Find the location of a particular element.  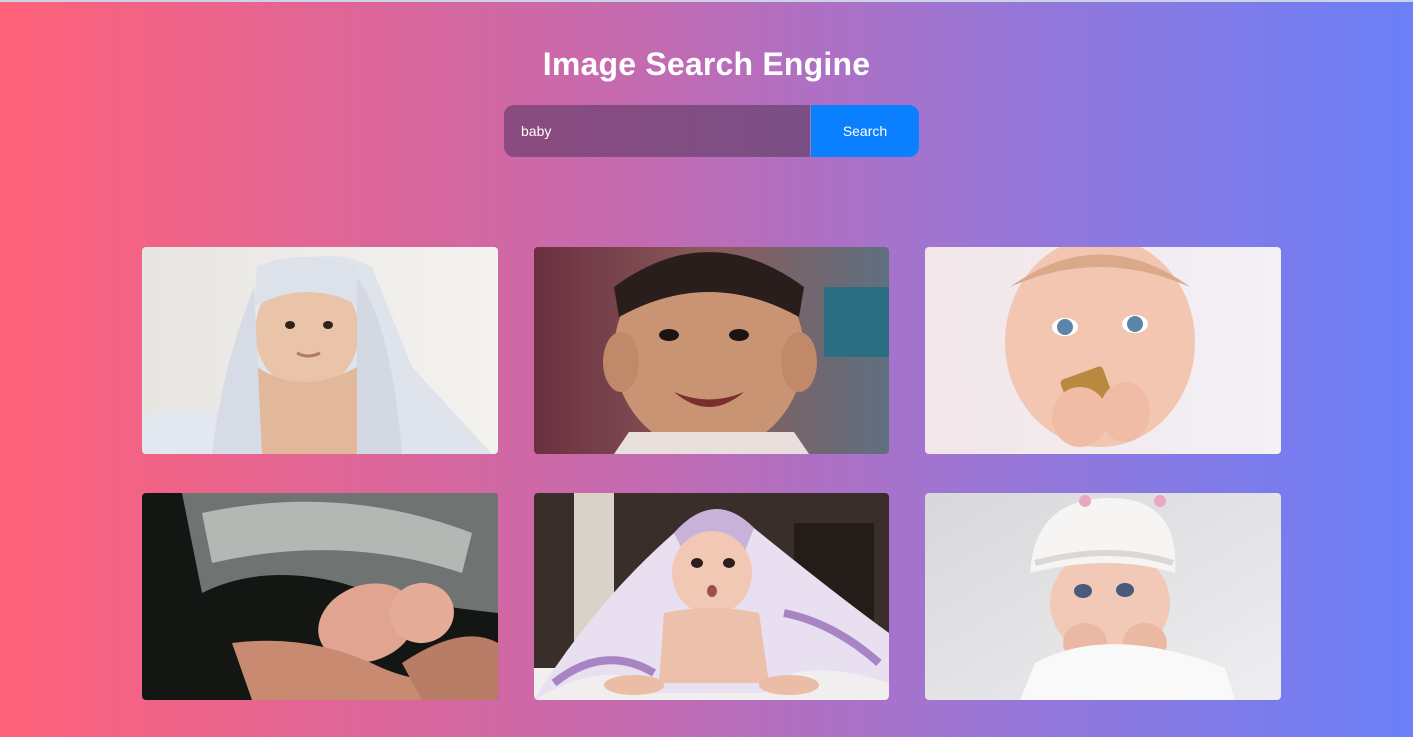

search-input is located at coordinates (657, 131).